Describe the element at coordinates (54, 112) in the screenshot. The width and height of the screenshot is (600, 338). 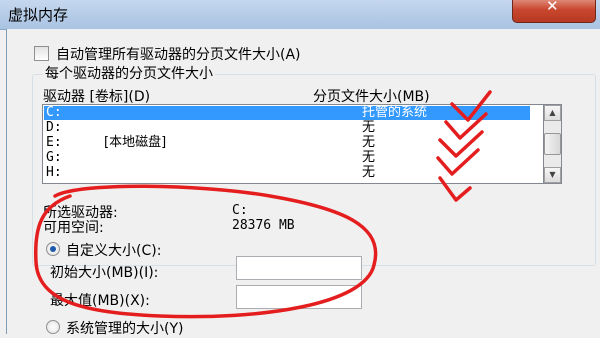
I see `drive-letter: C:` at that location.